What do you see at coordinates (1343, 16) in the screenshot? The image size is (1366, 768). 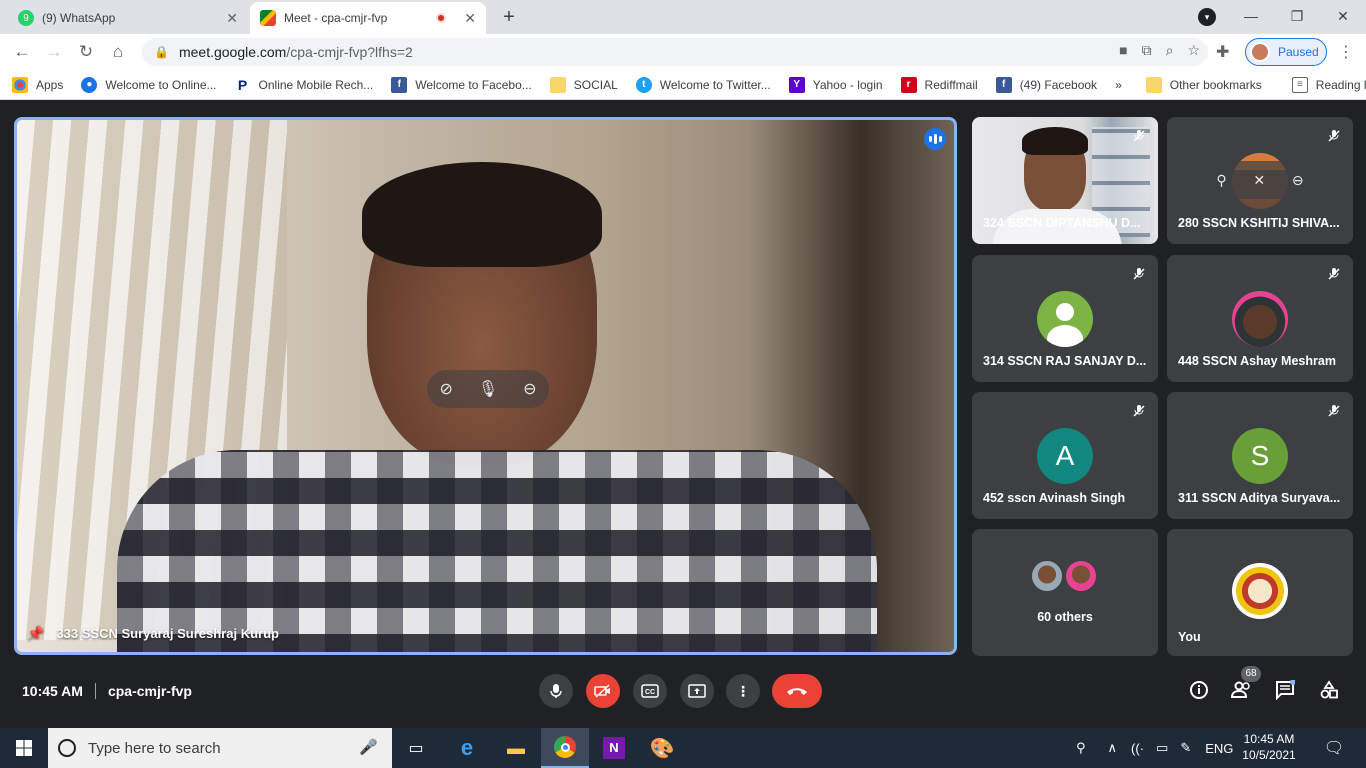 I see `close-window-button: ✕` at bounding box center [1343, 16].